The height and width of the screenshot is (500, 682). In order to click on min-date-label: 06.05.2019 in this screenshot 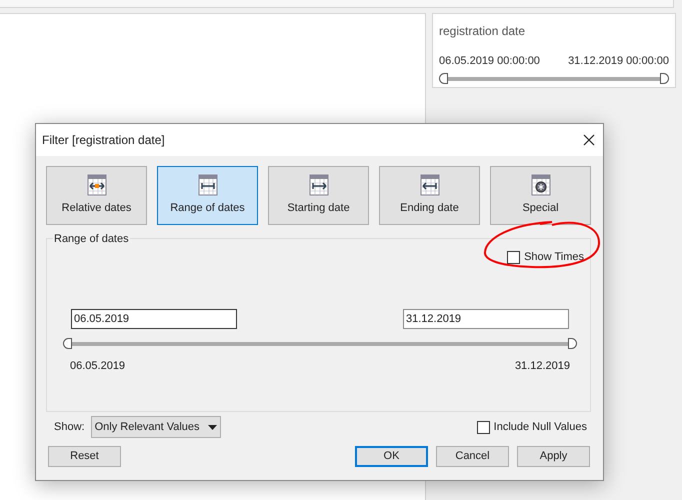, I will do `click(98, 366)`.